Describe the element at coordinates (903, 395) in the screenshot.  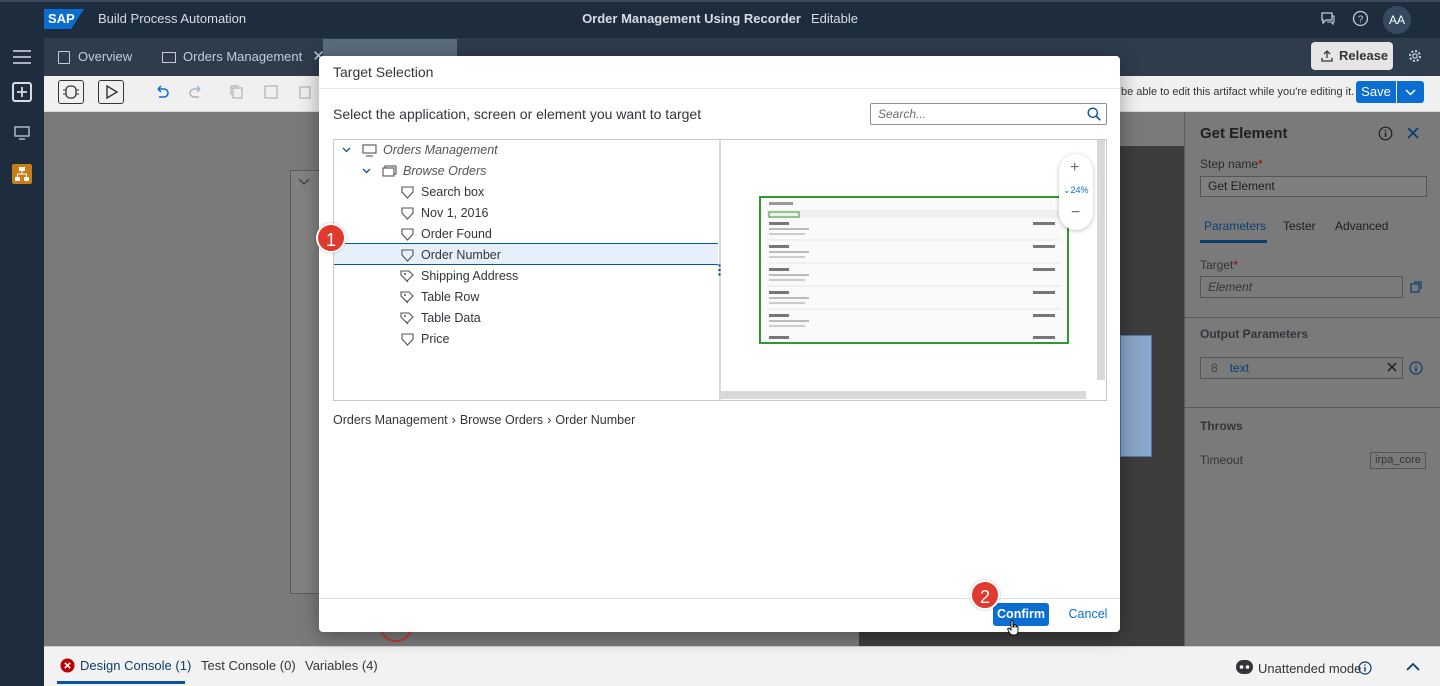
I see `horizontal-scrollbar` at that location.